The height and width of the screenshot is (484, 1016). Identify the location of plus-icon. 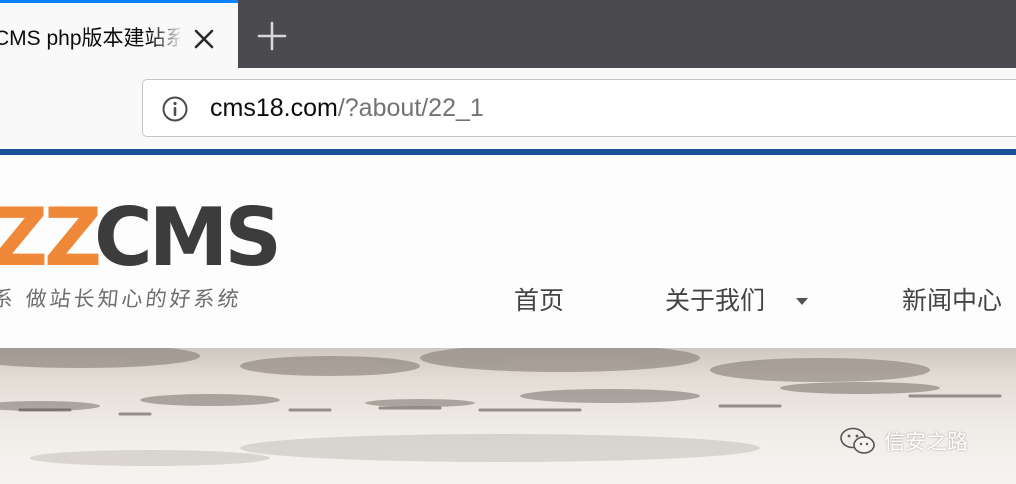
(272, 36).